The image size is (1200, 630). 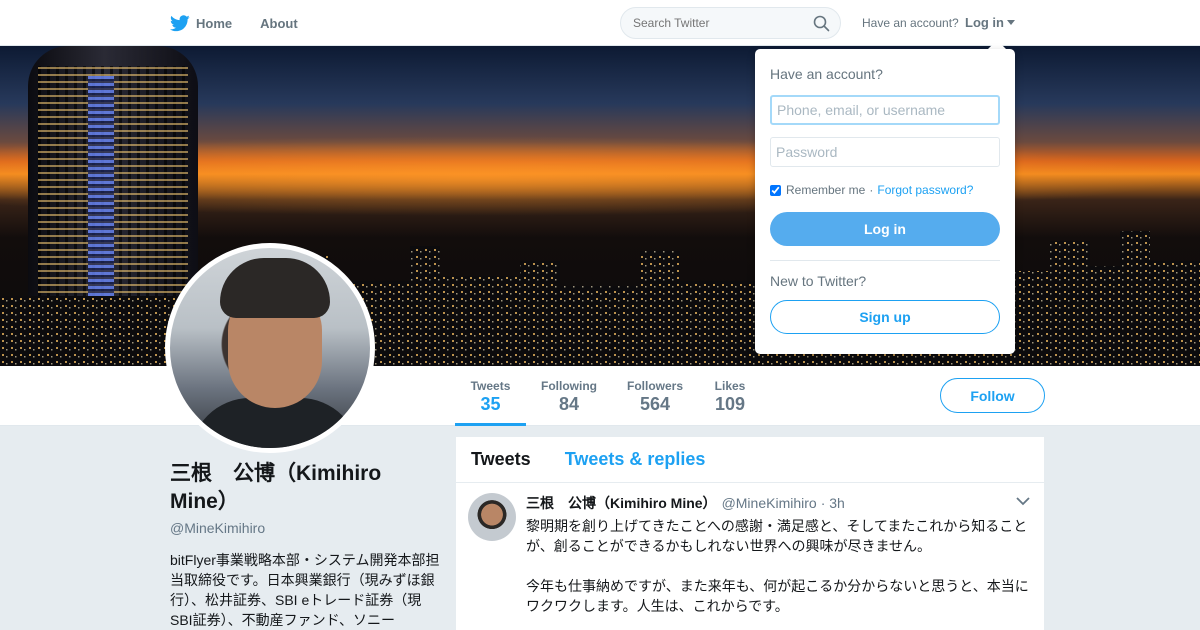 I want to click on nav-home: Home, so click(x=201, y=23).